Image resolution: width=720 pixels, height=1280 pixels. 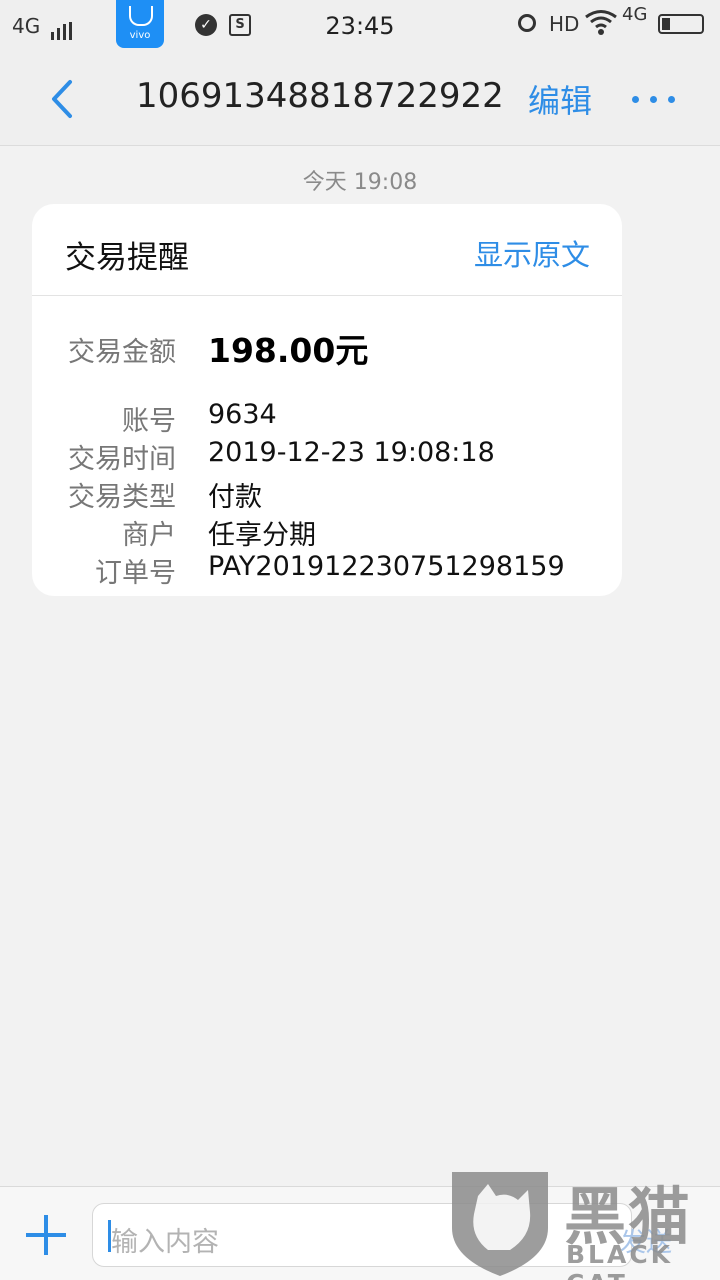 I want to click on app-badge-label: vivo, so click(x=140, y=35).